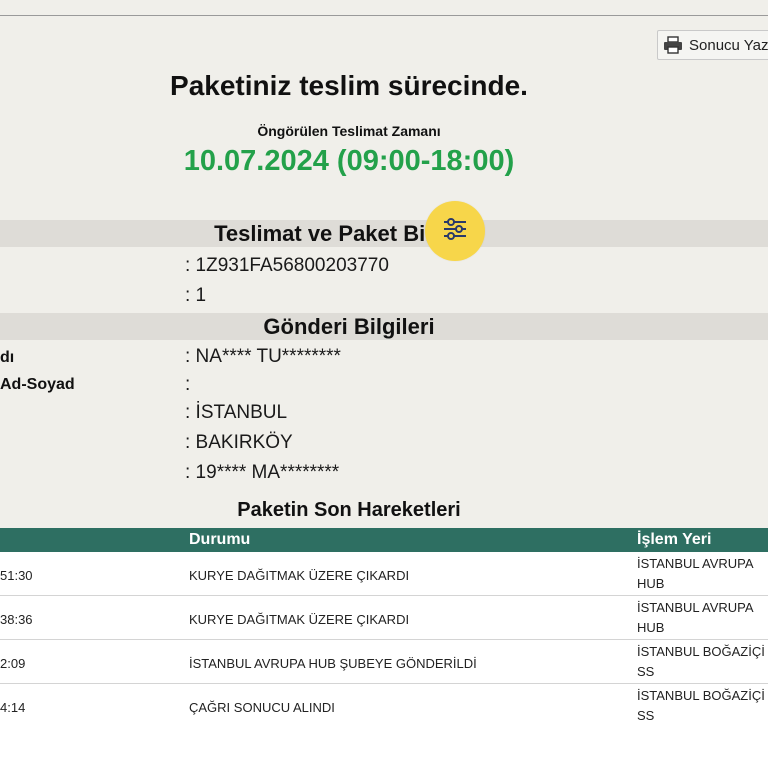  What do you see at coordinates (188, 384) in the screenshot?
I see `receiver-name-value: :` at bounding box center [188, 384].